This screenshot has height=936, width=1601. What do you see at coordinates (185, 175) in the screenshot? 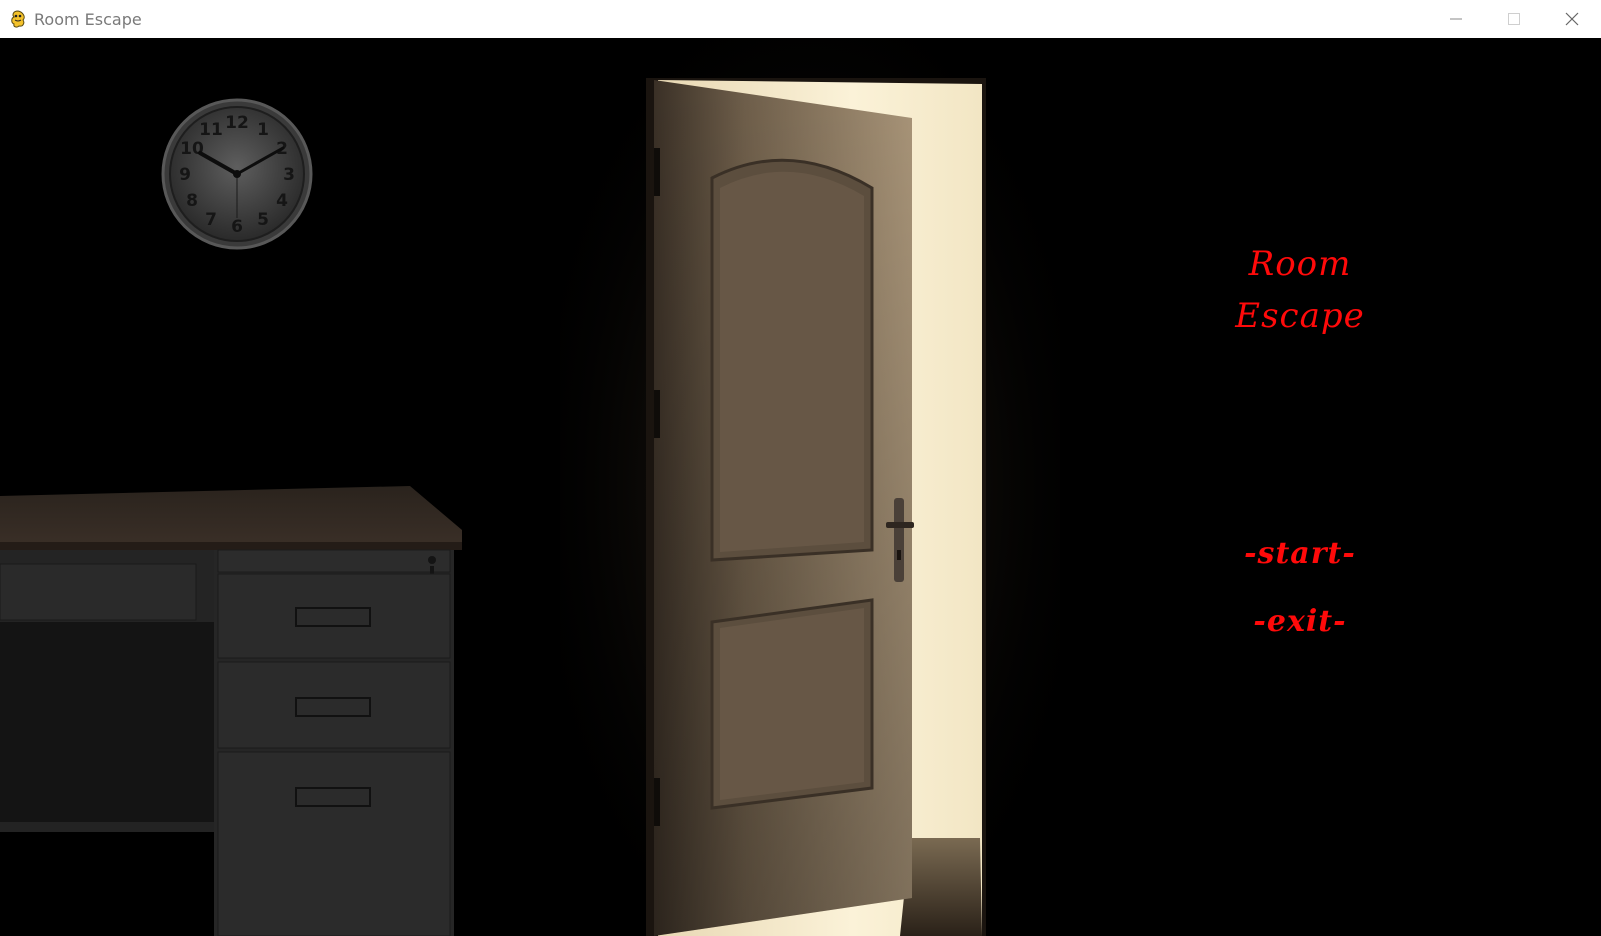
I see `clock-numeral: 9` at bounding box center [185, 175].